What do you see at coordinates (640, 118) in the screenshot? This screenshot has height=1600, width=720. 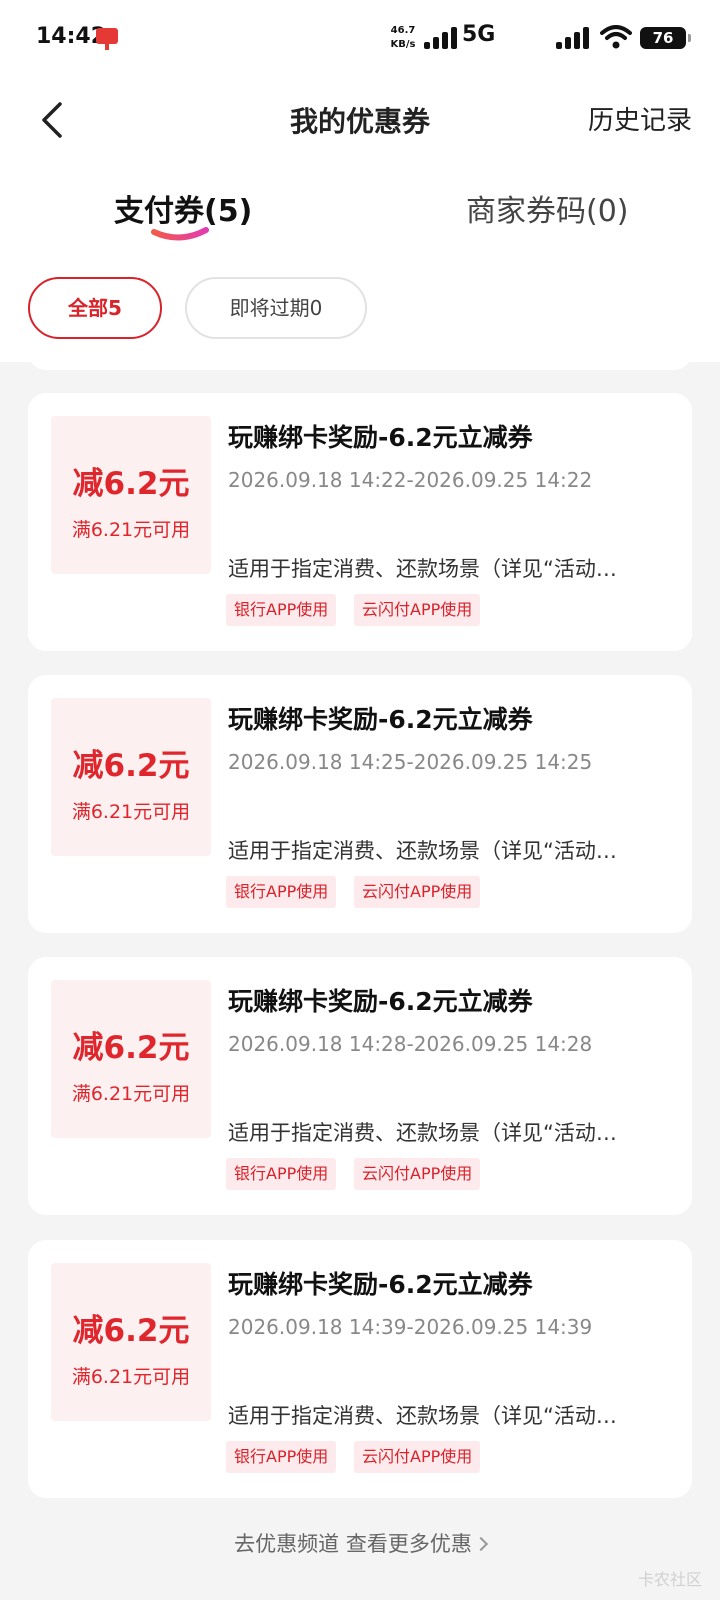 I see `history-records-link: 历史记录` at bounding box center [640, 118].